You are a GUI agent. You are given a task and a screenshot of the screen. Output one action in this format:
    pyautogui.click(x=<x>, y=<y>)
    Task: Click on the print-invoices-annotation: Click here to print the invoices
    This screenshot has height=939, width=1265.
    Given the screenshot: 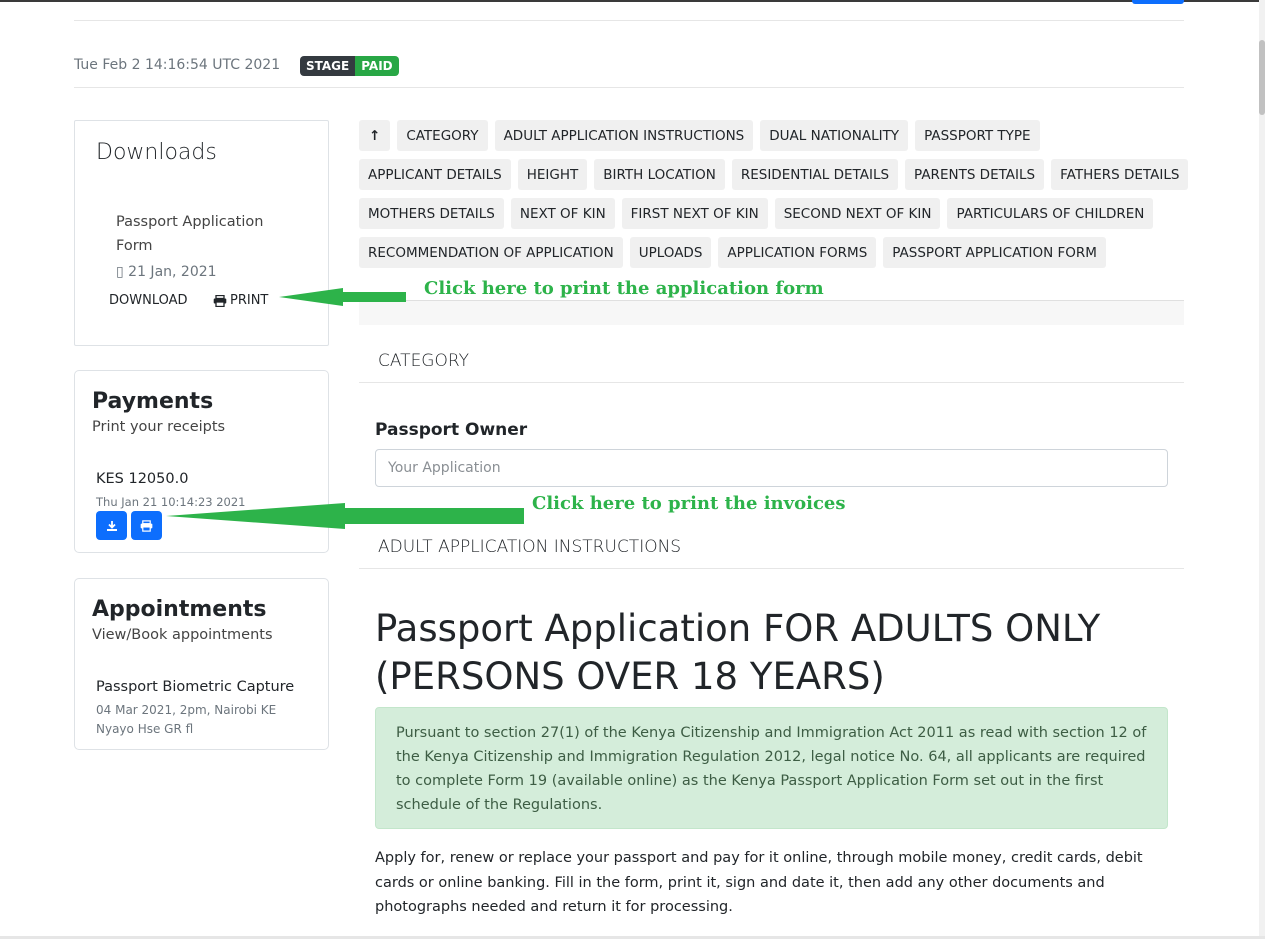 What is the action you would take?
    pyautogui.click(x=689, y=503)
    